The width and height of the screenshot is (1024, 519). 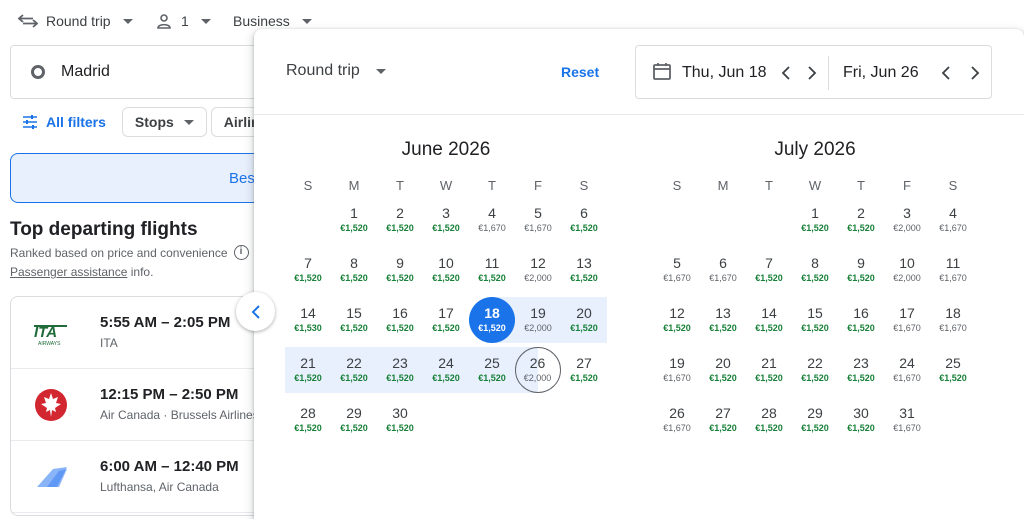 What do you see at coordinates (446, 270) in the screenshot?
I see `calendar-day: 10 €1,520` at bounding box center [446, 270].